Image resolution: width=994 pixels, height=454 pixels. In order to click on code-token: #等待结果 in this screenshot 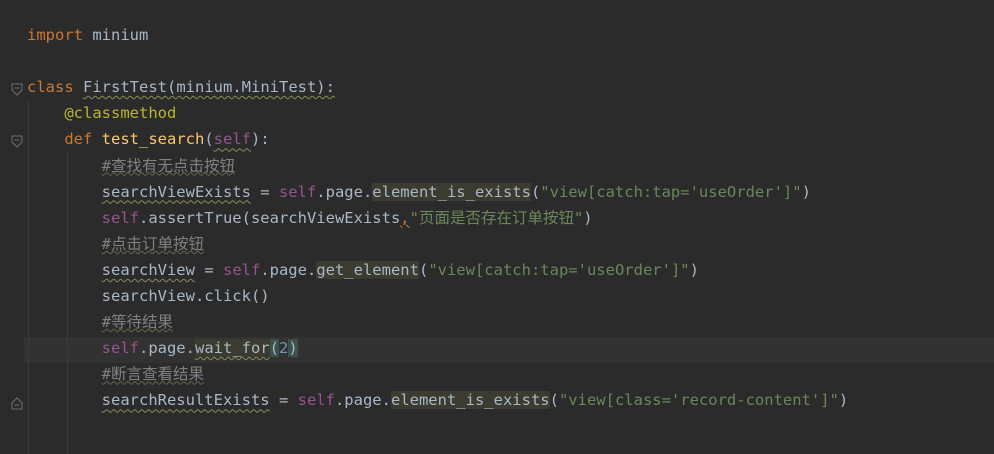, I will do `click(137, 322)`.